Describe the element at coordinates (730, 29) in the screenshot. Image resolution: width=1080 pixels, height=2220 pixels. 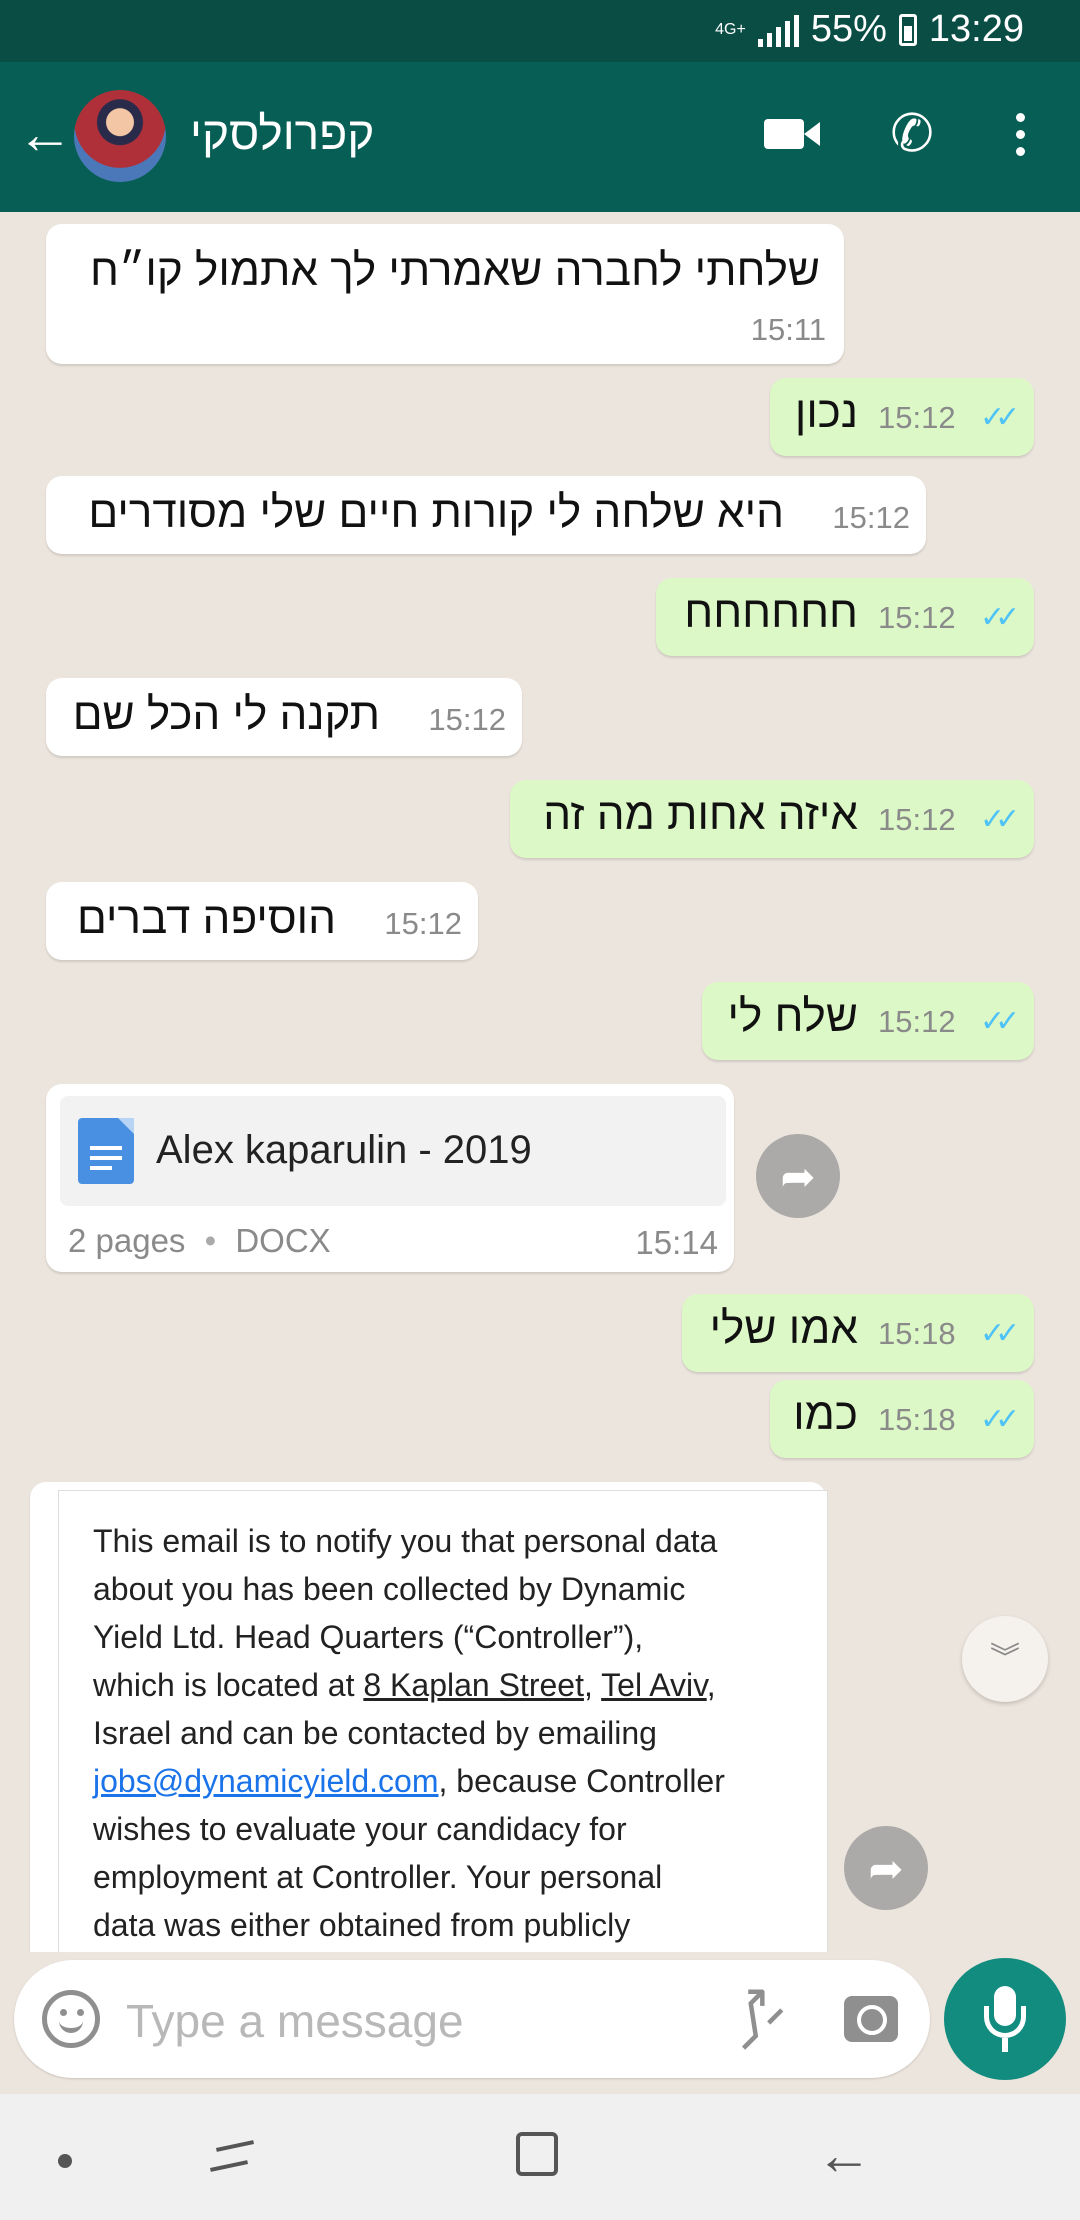
I see `network-type: 4G+` at that location.